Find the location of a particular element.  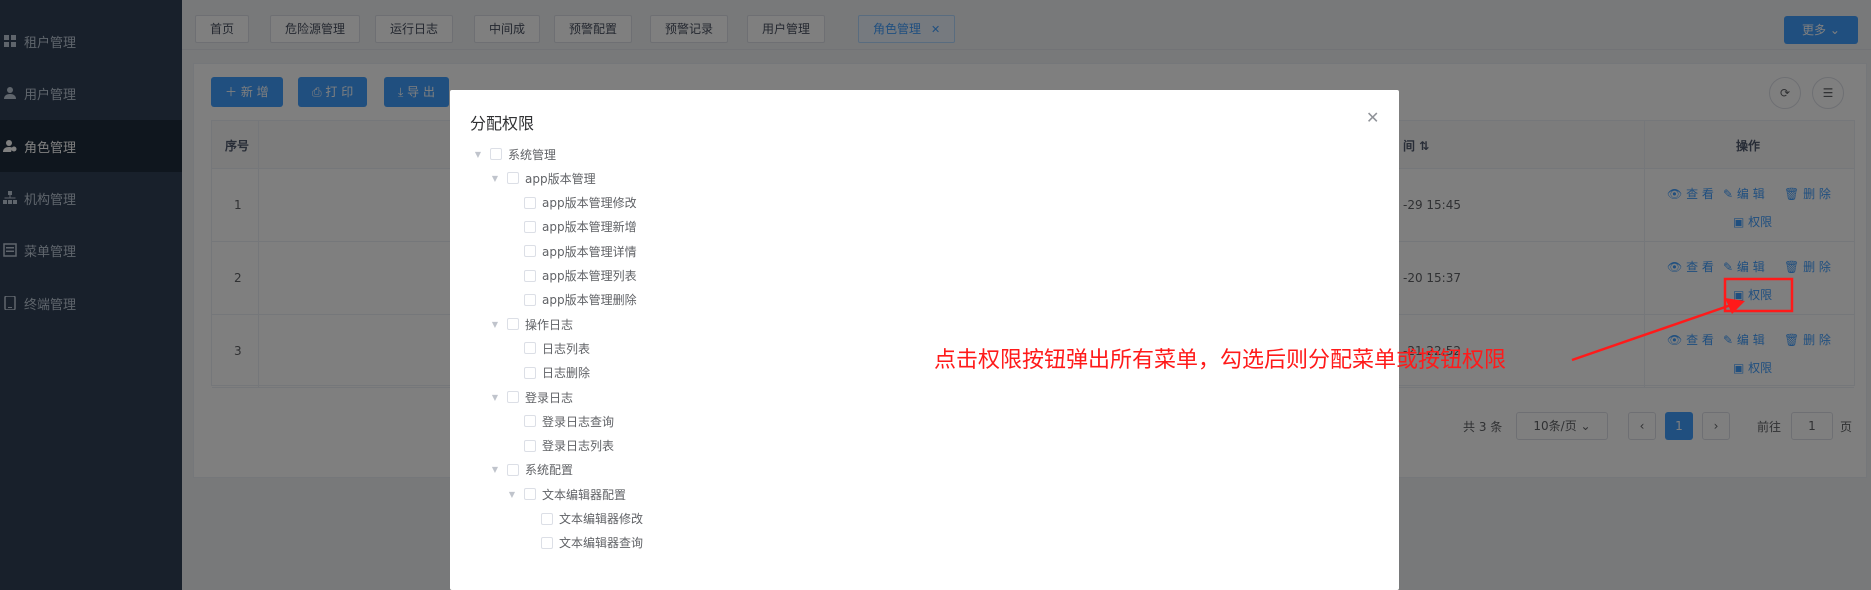

tree-node: ▼ 系统管理 is located at coordinates (514, 154).